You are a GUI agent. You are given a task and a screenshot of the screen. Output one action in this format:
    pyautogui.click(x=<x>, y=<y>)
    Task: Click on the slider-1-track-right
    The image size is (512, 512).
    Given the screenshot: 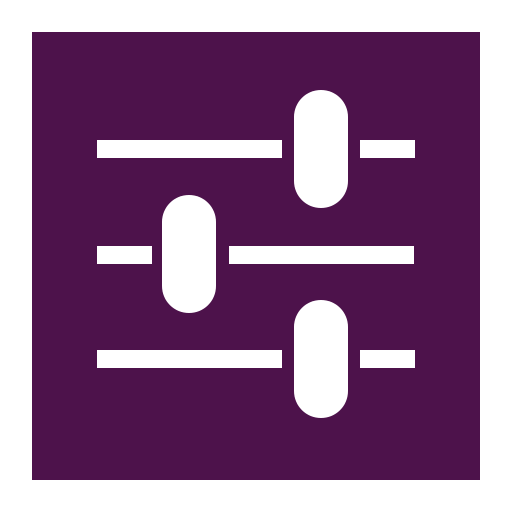 What is the action you would take?
    pyautogui.click(x=387, y=149)
    